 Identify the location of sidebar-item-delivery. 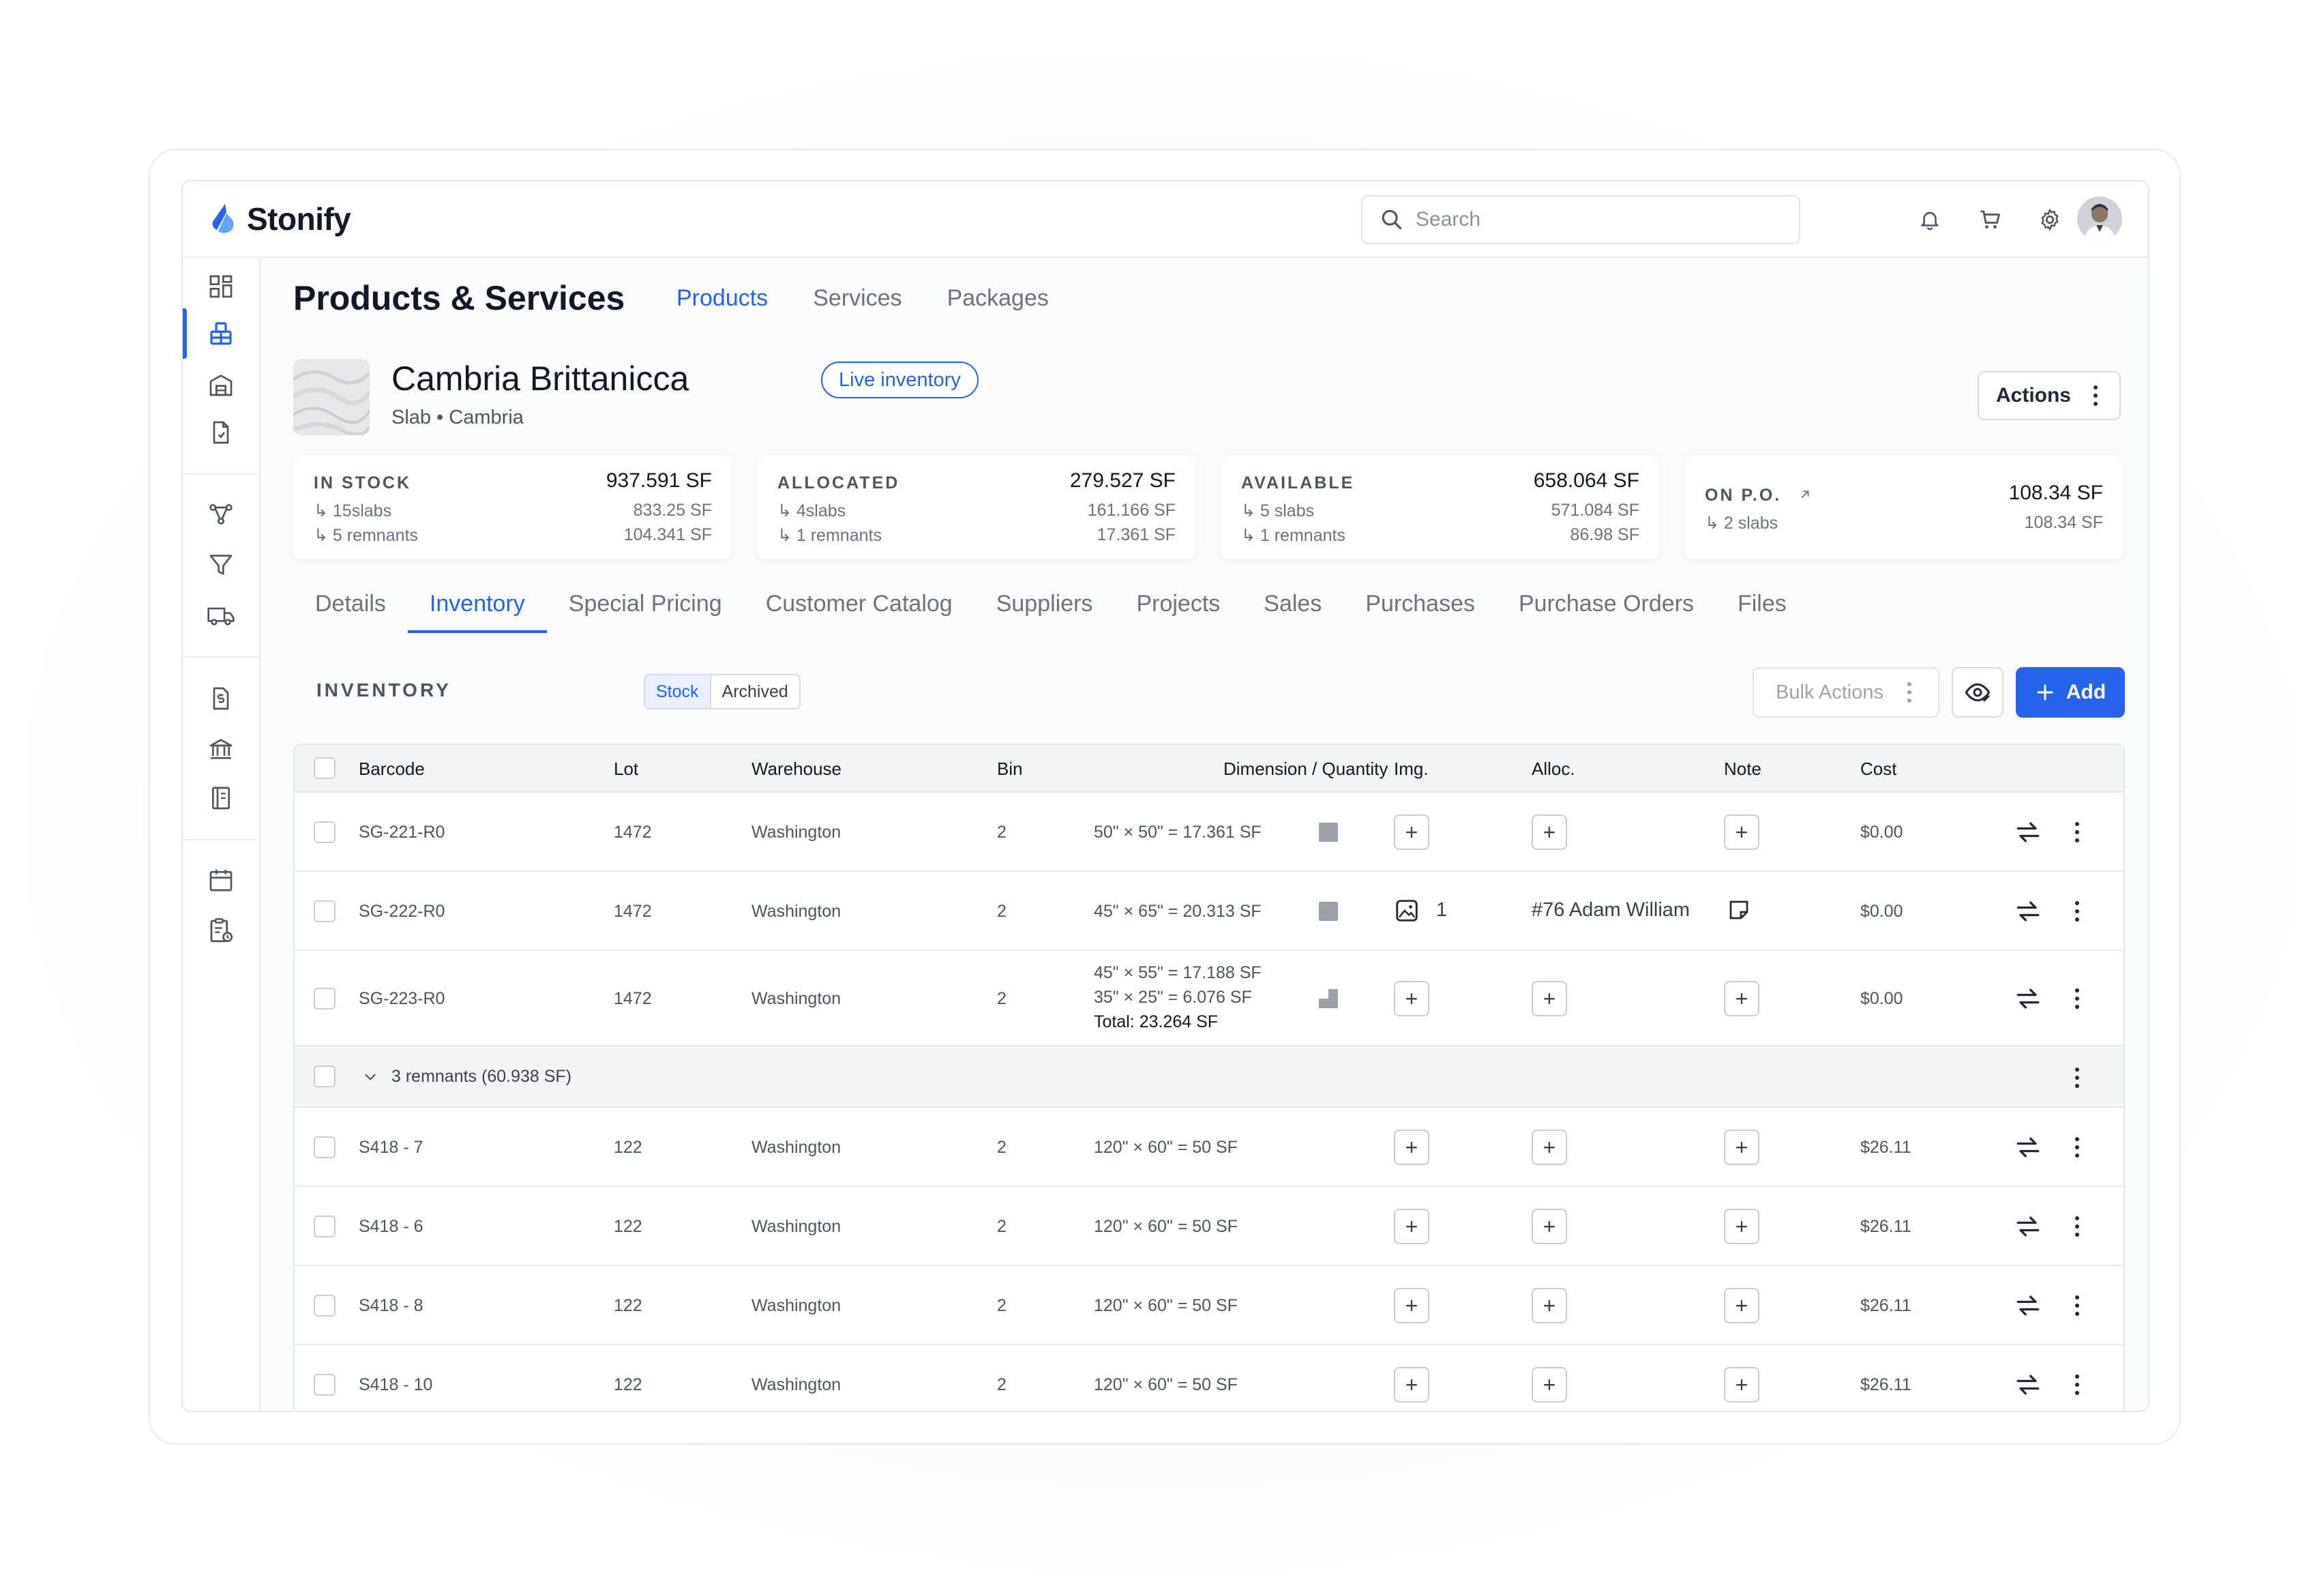
(220, 615).